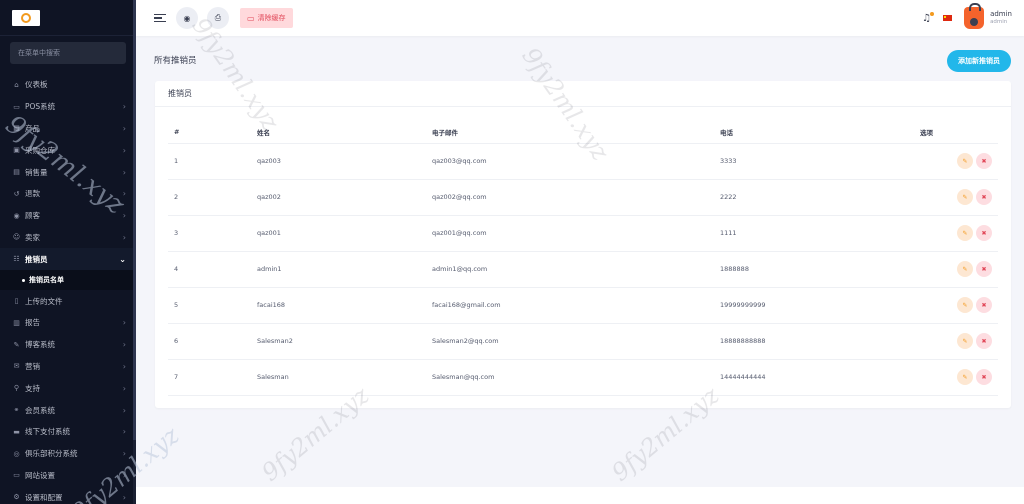 The height and width of the screenshot is (504, 1024). What do you see at coordinates (932, 13) in the screenshot?
I see `notification-badge` at bounding box center [932, 13].